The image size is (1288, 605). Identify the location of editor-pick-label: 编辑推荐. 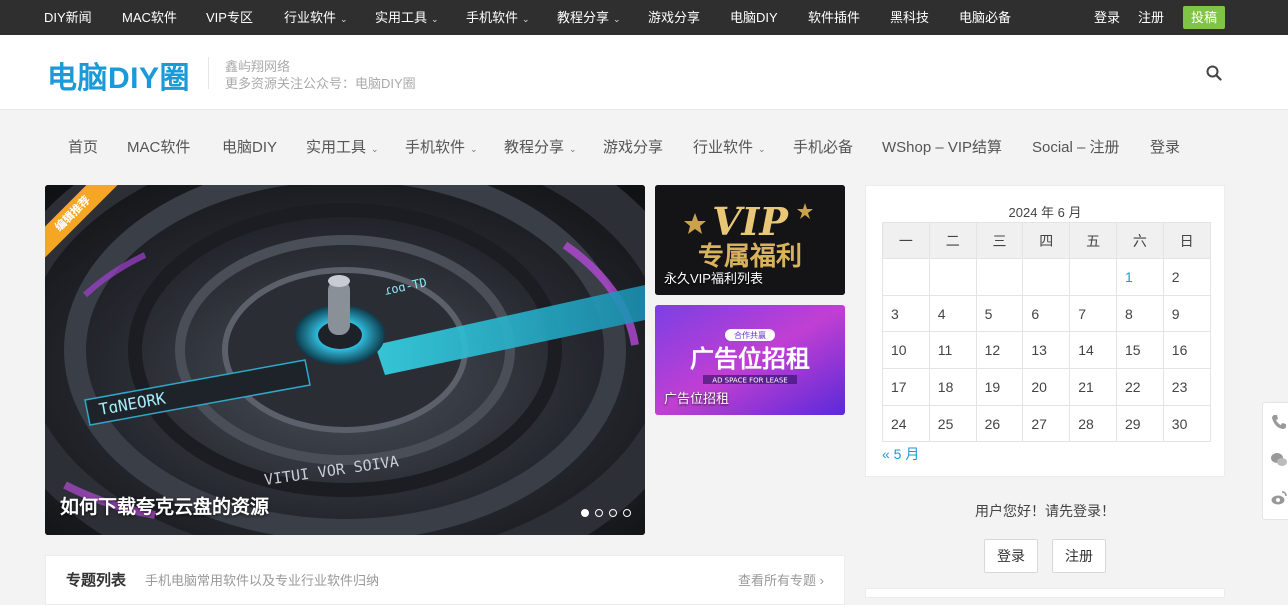
(84, 225).